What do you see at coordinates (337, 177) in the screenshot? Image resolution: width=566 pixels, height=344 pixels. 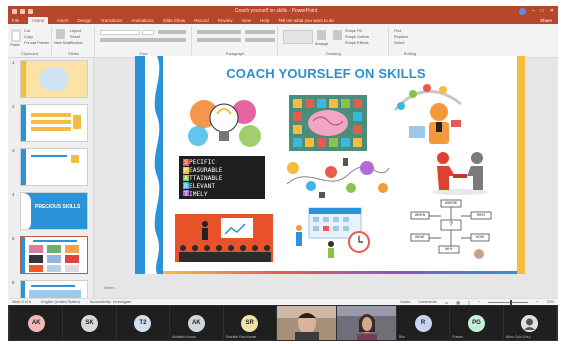 I see `idea-network-image` at bounding box center [337, 177].